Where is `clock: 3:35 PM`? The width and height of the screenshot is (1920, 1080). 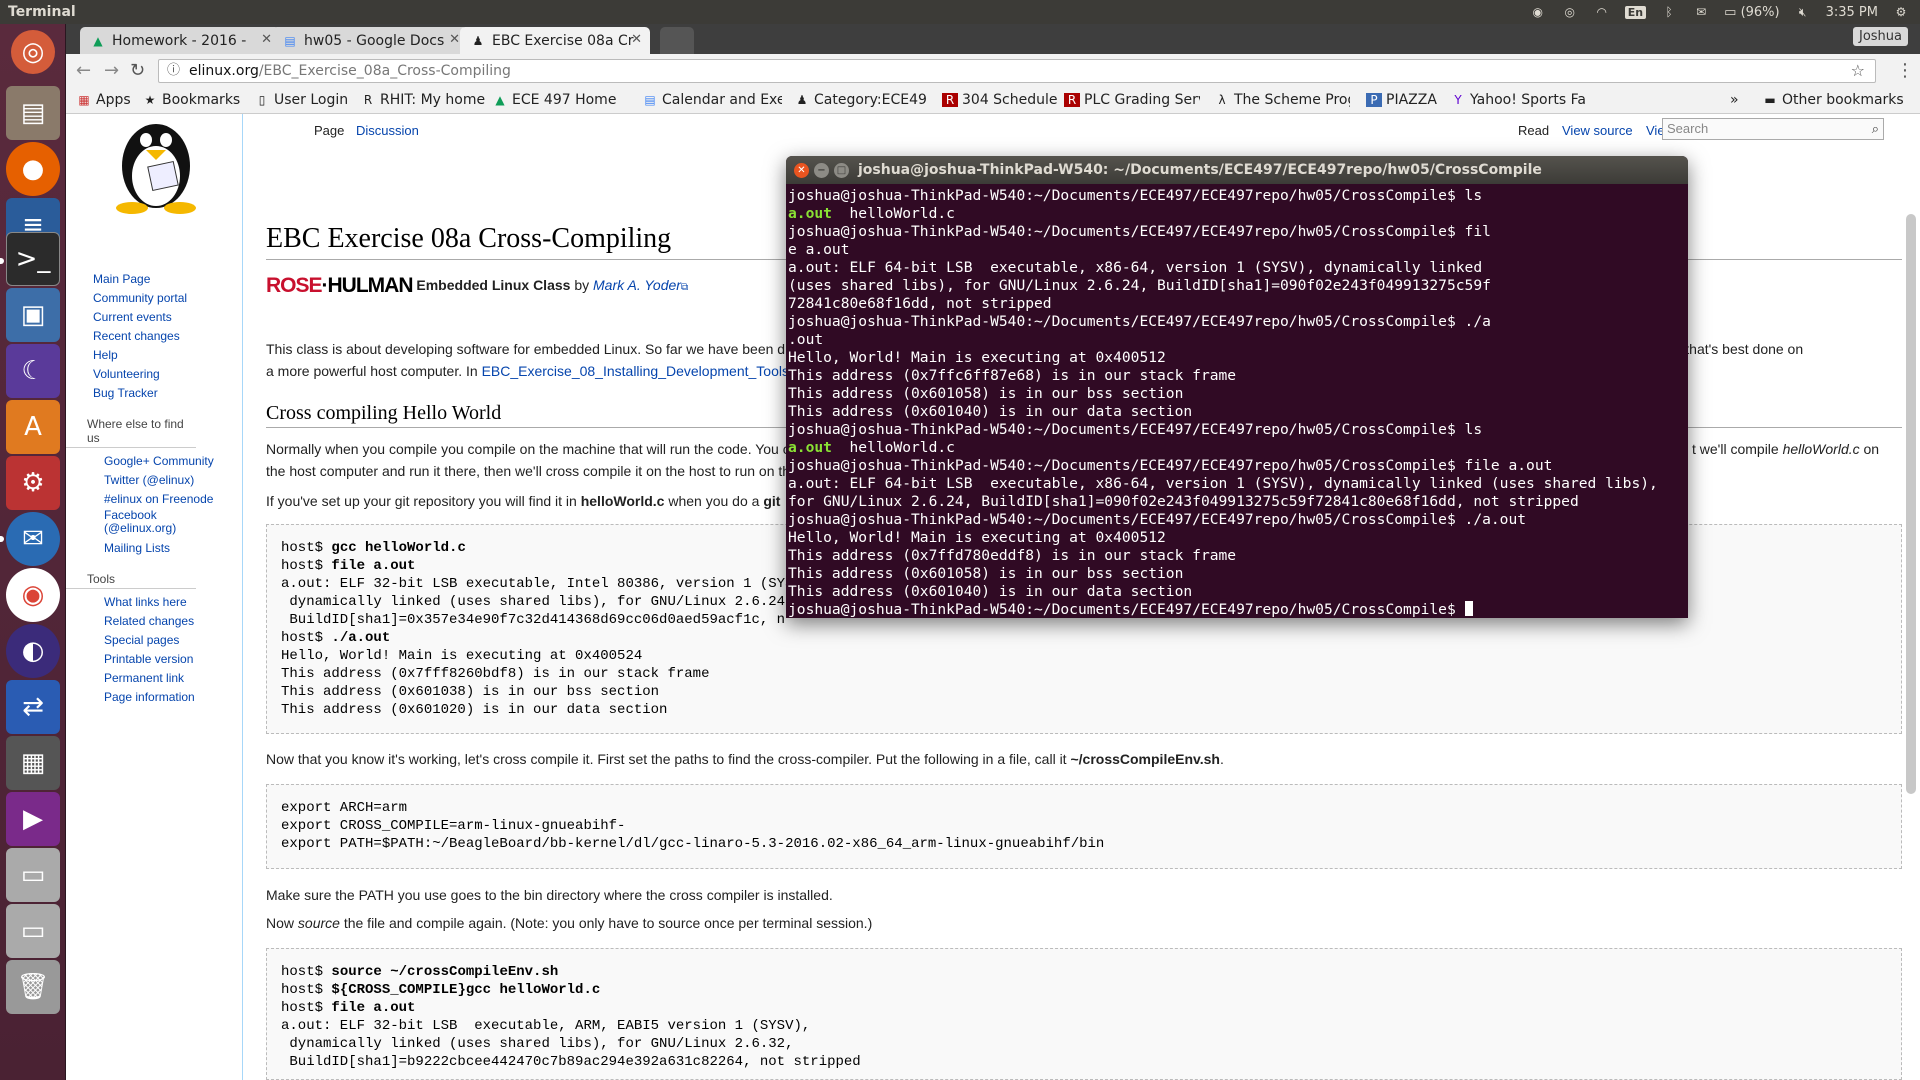
clock: 3:35 PM is located at coordinates (1852, 12).